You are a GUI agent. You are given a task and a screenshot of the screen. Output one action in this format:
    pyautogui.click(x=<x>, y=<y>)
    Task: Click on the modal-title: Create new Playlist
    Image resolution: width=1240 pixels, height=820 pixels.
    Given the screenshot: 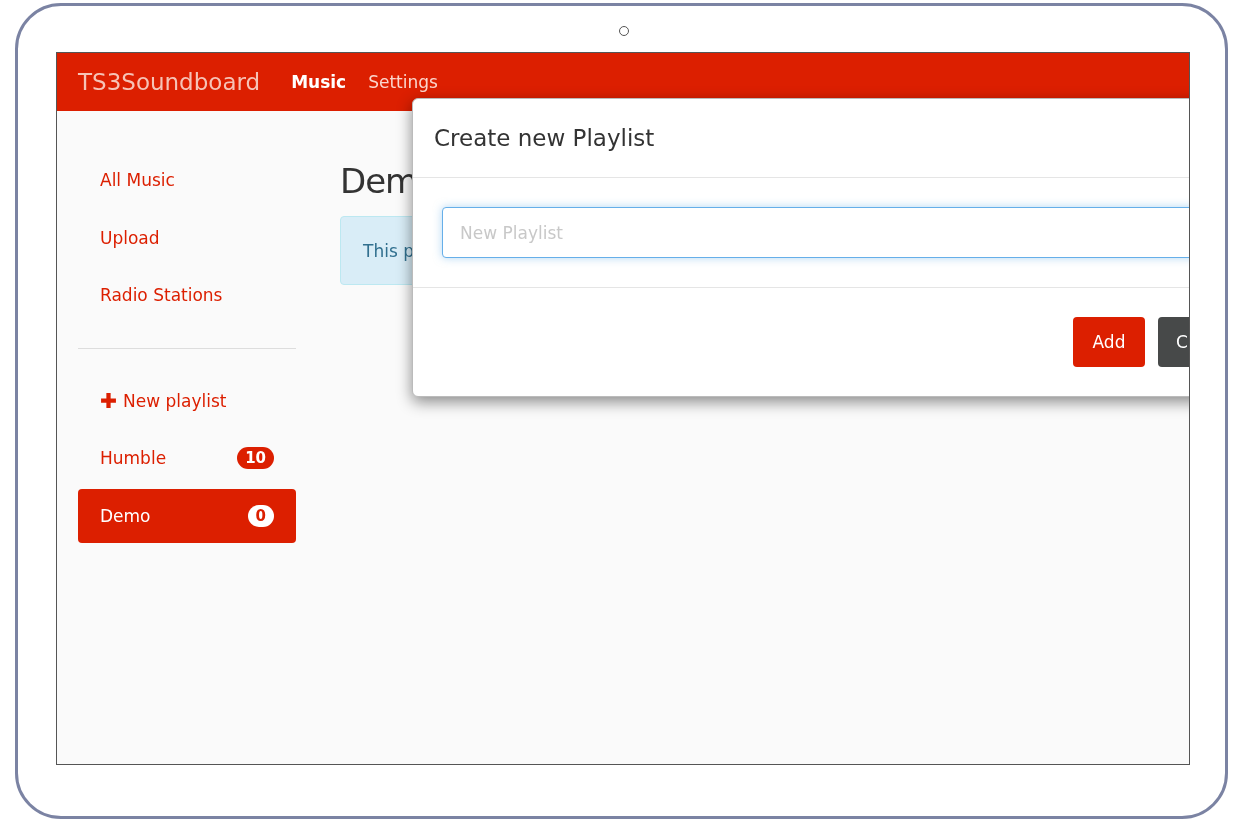 What is the action you would take?
    pyautogui.click(x=544, y=138)
    